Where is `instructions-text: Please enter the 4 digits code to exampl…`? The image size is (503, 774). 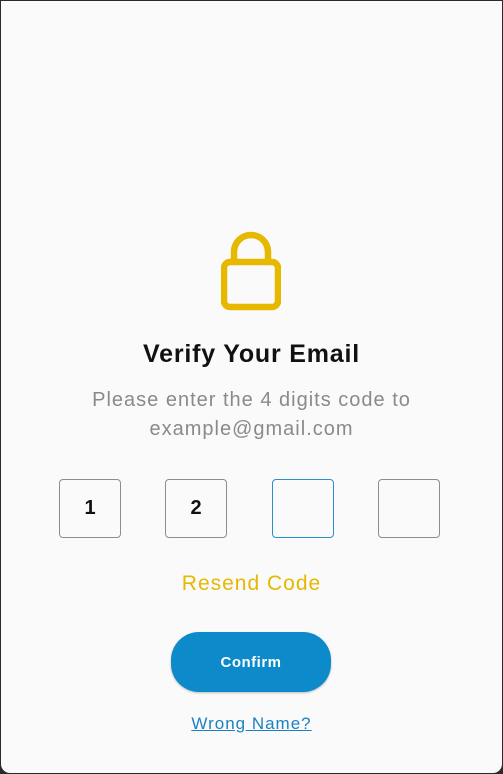 instructions-text: Please enter the 4 digits code to exampl… is located at coordinates (251, 415).